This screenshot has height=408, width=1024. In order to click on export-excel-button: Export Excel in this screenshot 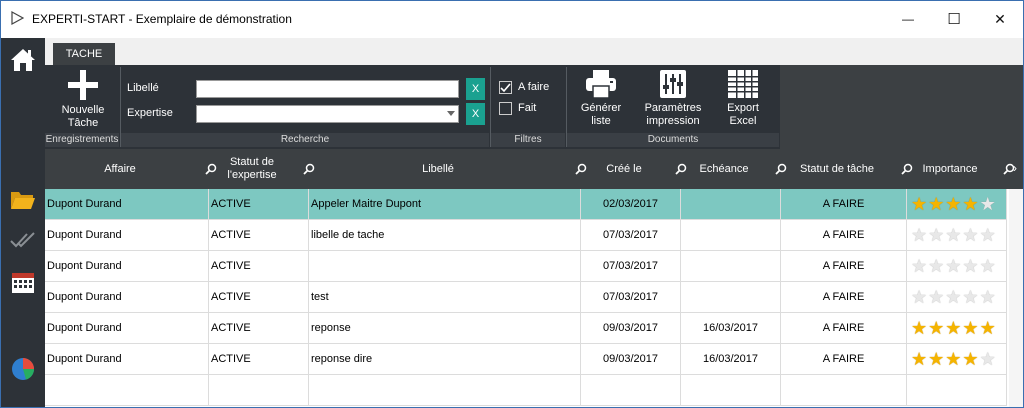, I will do `click(743, 98)`.